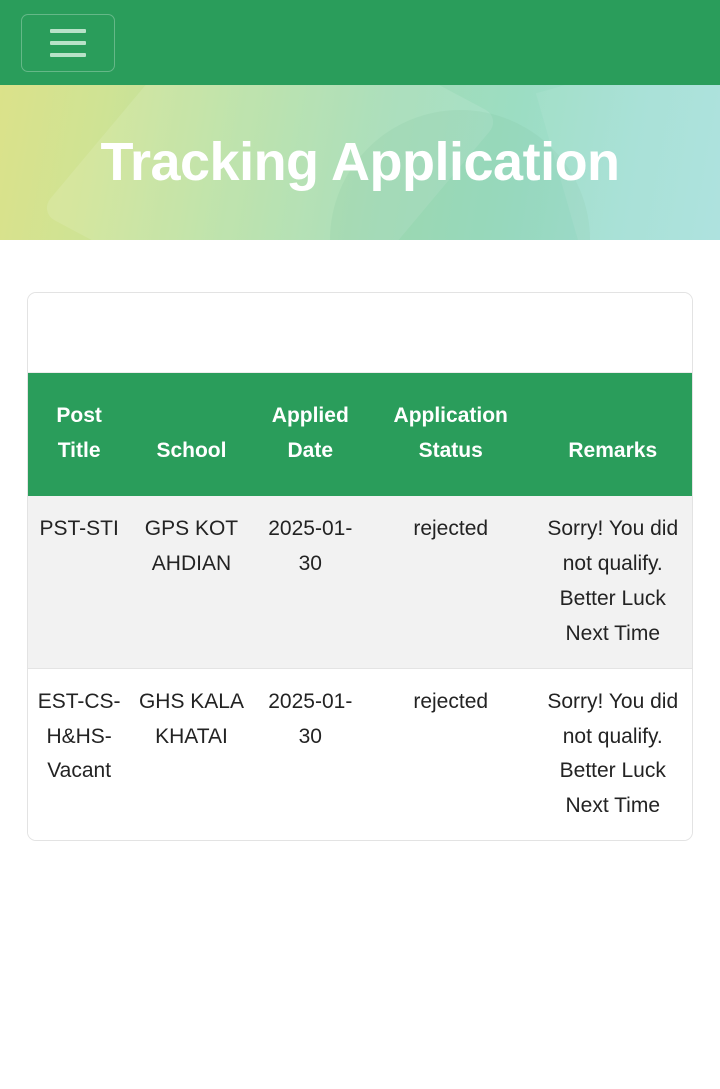 Image resolution: width=720 pixels, height=1089 pixels. I want to click on top-navbar, so click(360, 42).